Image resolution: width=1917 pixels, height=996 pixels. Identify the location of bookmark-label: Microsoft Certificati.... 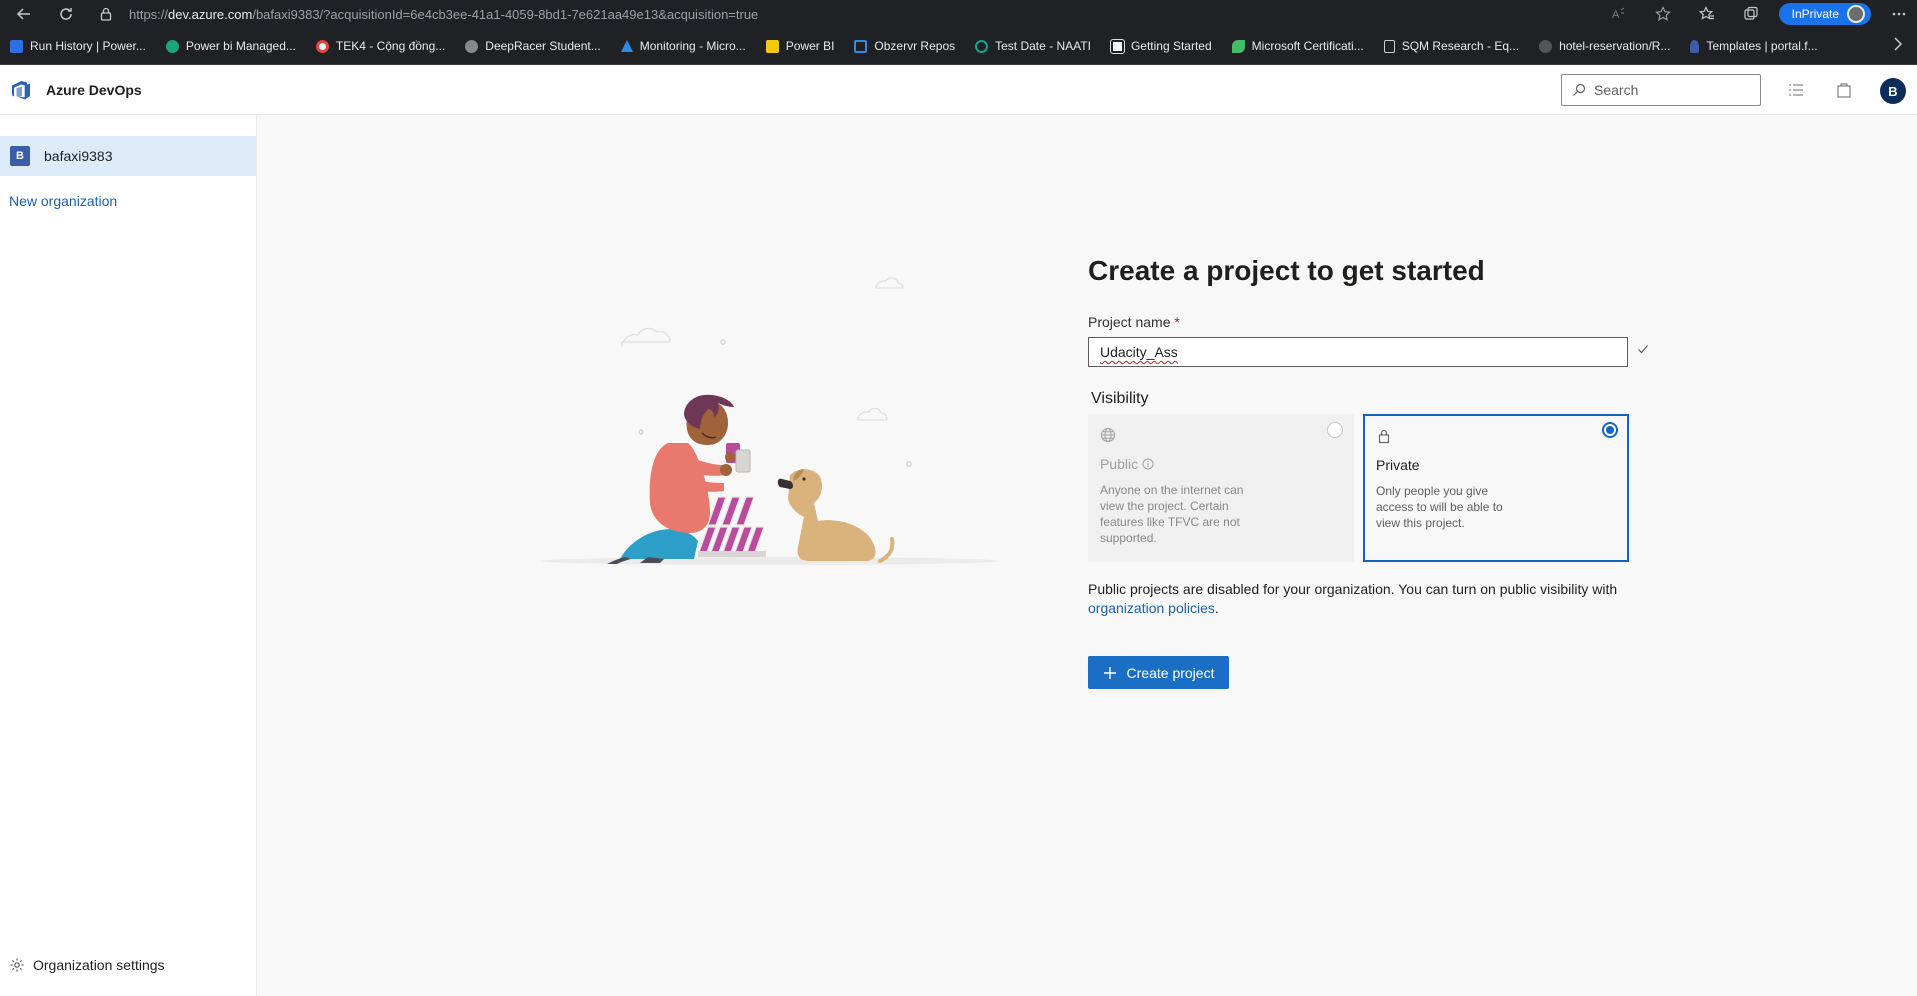
(1307, 46).